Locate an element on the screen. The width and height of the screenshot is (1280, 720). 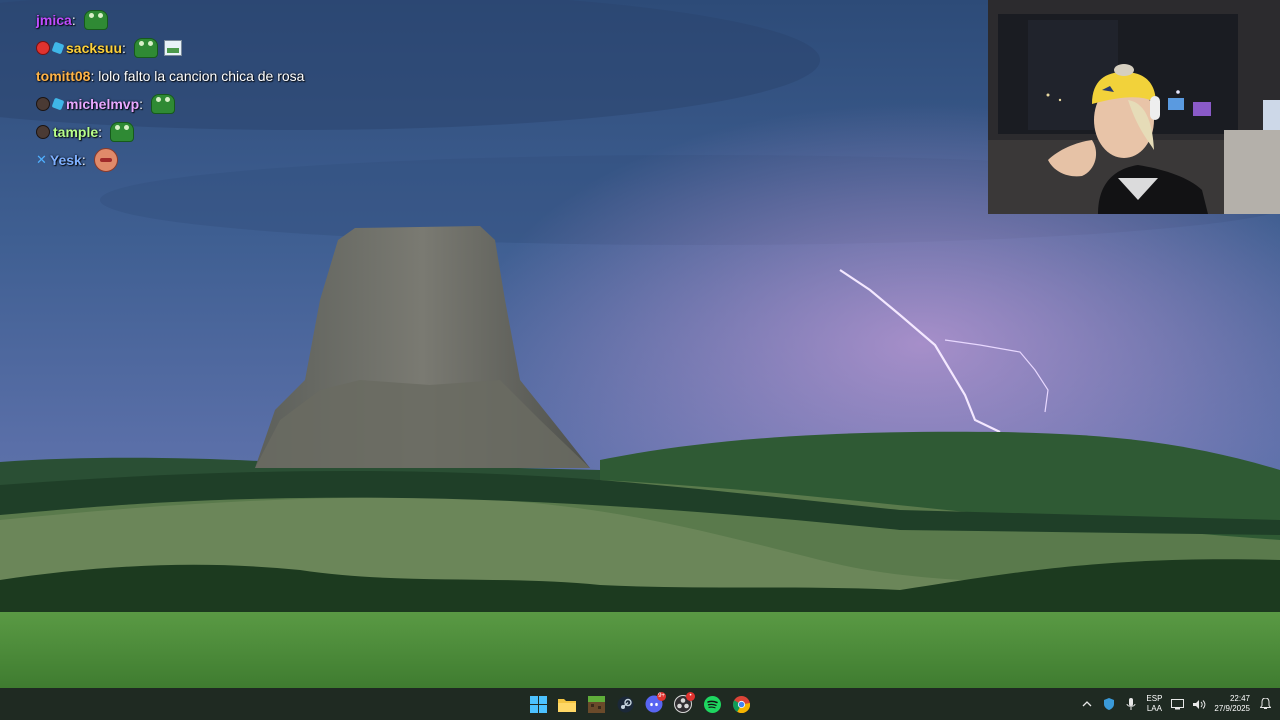
chat-badge-tick-icon: ✕ is located at coordinates (41, 159).